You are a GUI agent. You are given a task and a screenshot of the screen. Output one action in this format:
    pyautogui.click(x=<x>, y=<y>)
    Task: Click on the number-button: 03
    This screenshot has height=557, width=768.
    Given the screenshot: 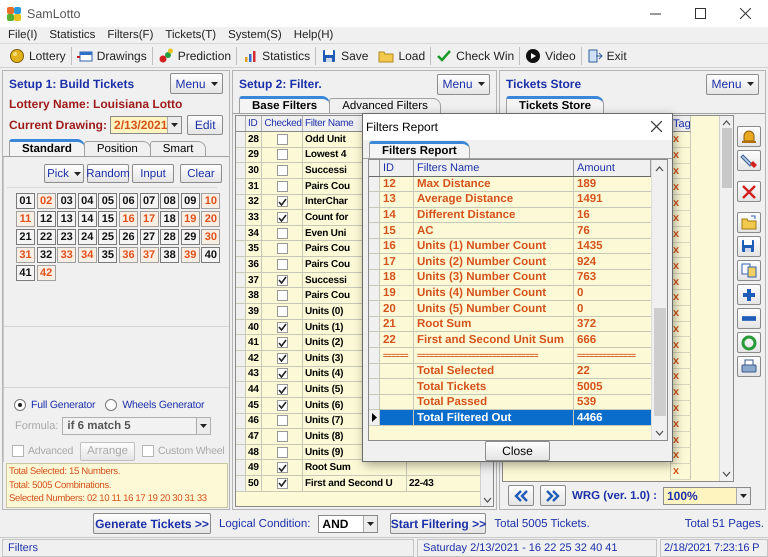 What is the action you would take?
    pyautogui.click(x=66, y=201)
    